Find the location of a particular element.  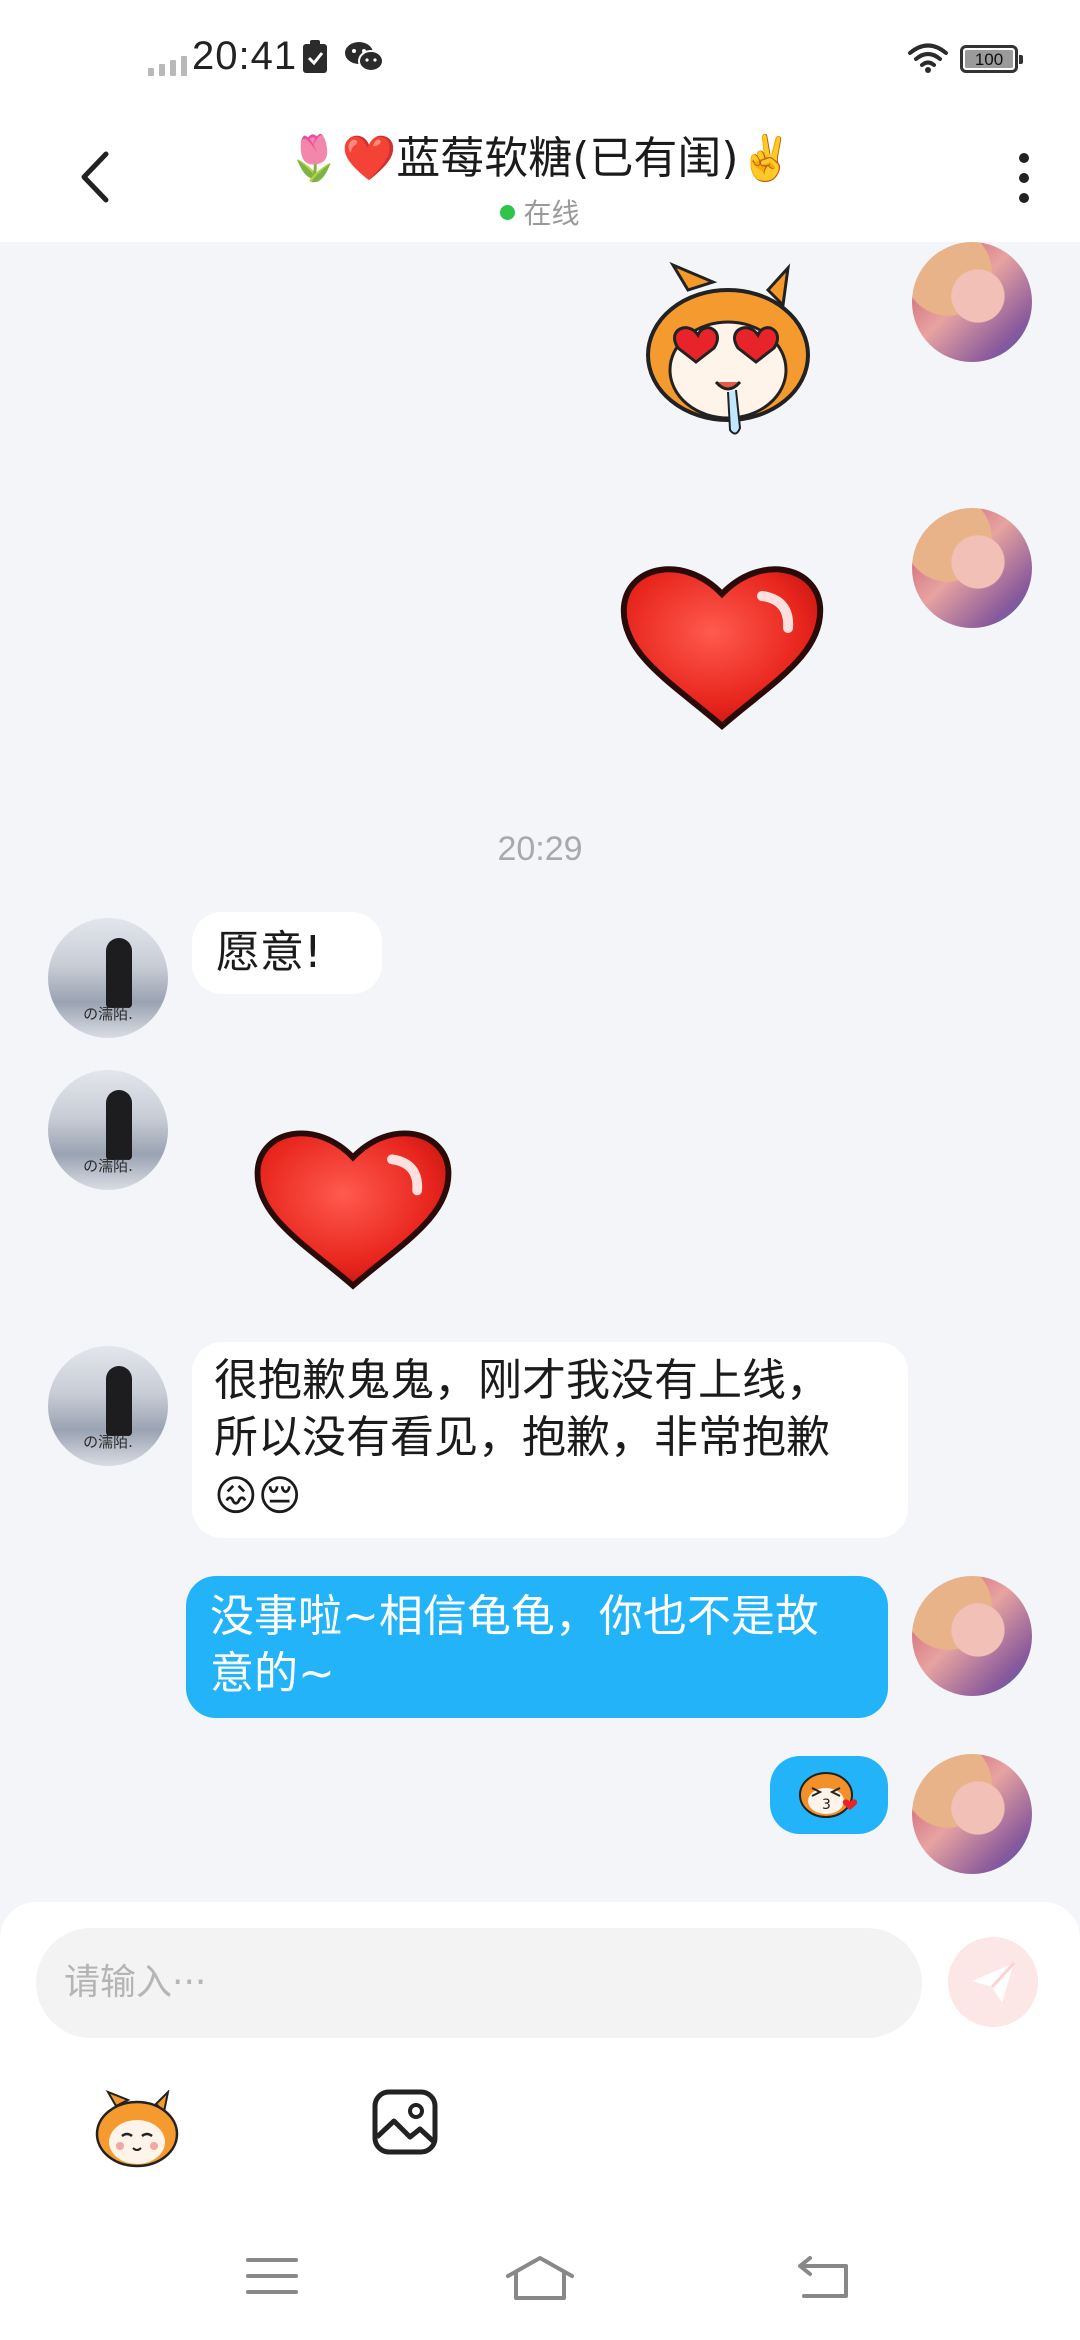

image-button is located at coordinates (405, 2122).